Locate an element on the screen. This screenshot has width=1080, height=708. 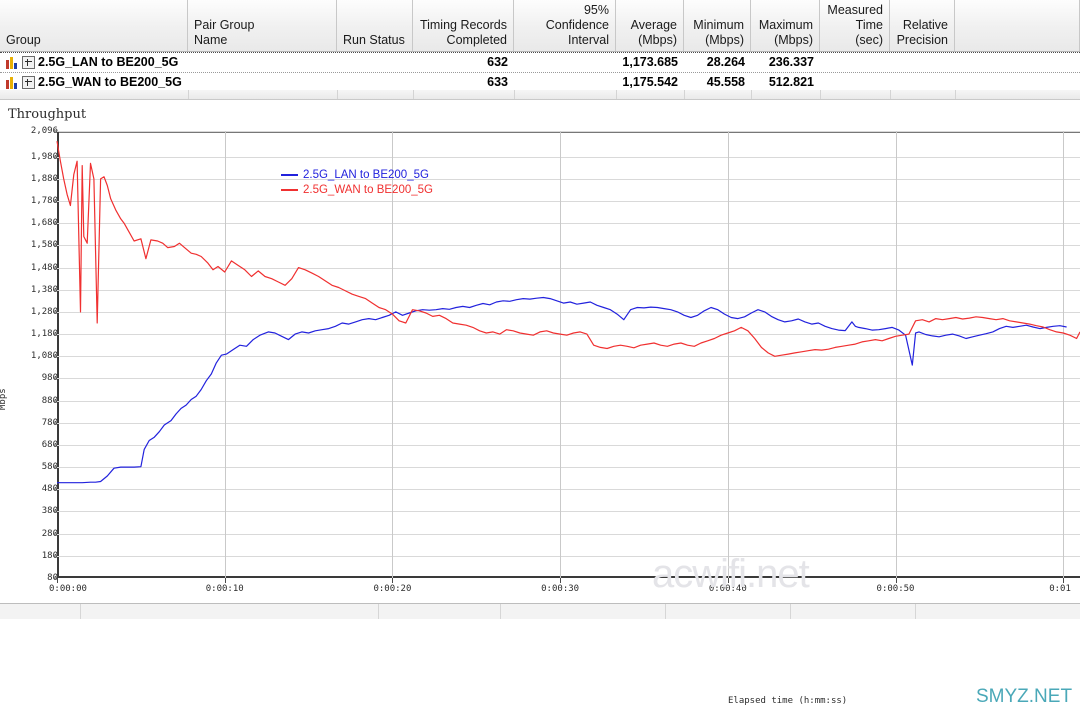
column-header-4: 95% Confidence Interval is located at coordinates (565, 25).